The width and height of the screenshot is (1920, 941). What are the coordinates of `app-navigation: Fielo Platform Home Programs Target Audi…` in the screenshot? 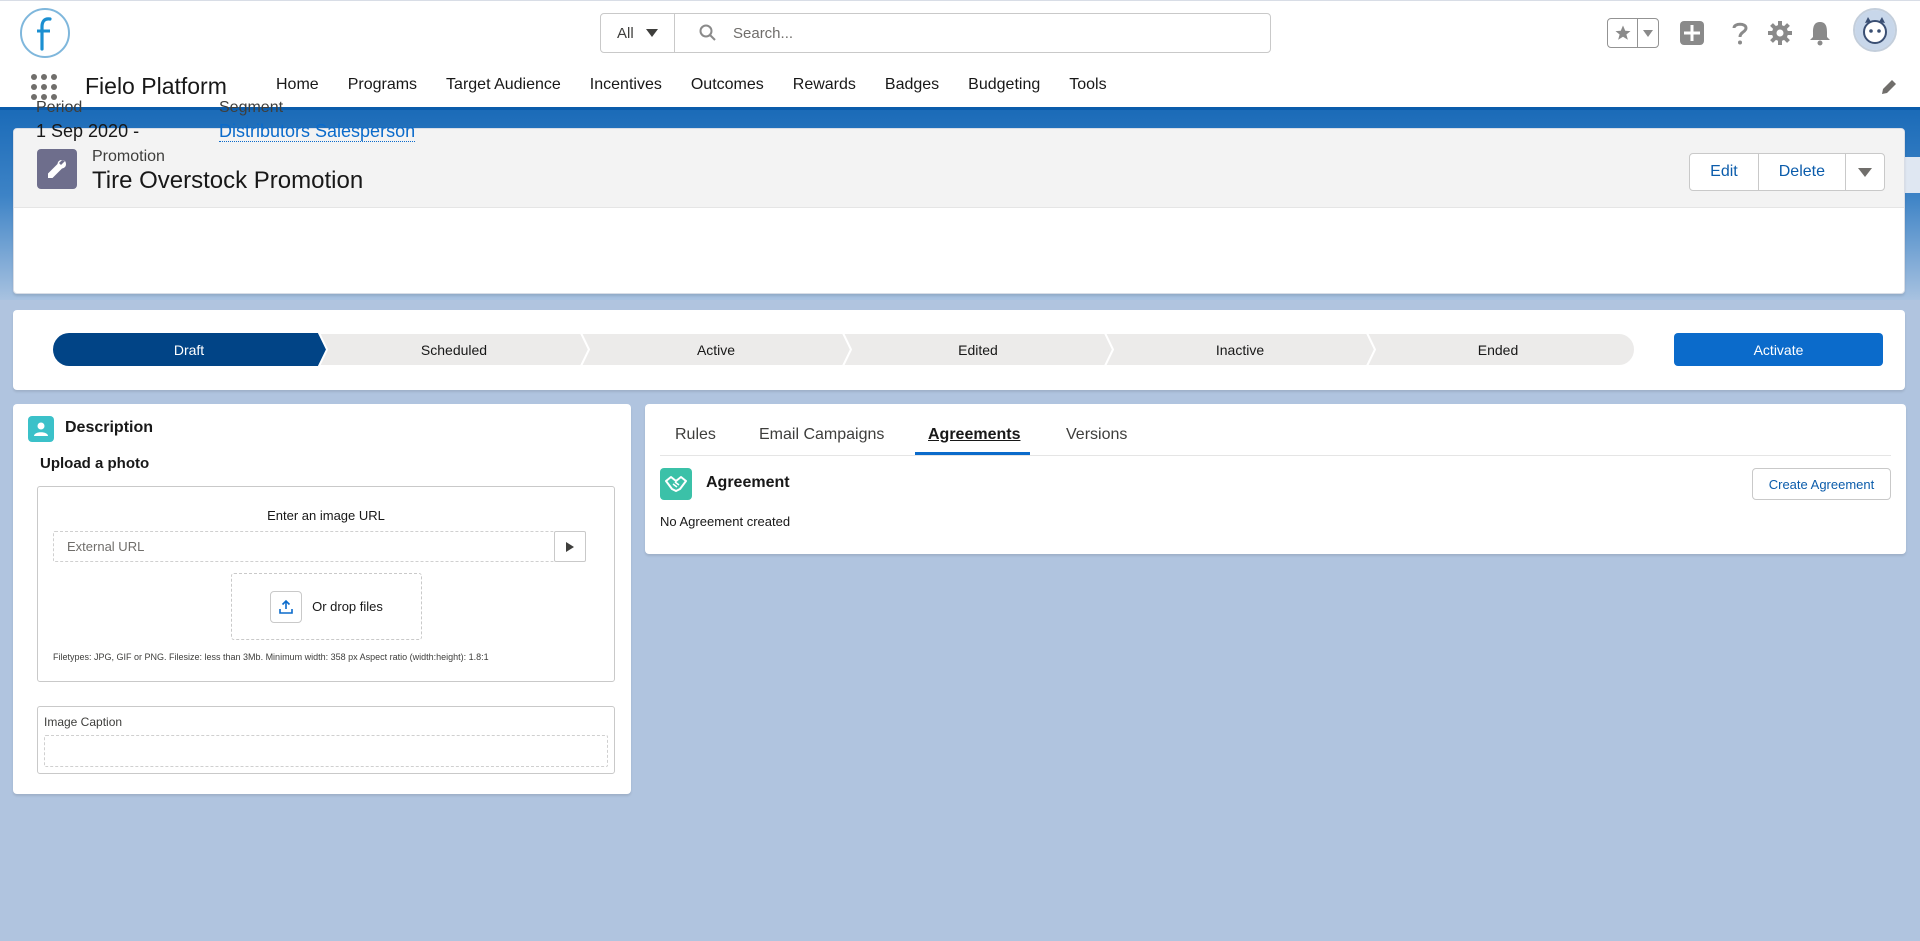 It's located at (960, 87).